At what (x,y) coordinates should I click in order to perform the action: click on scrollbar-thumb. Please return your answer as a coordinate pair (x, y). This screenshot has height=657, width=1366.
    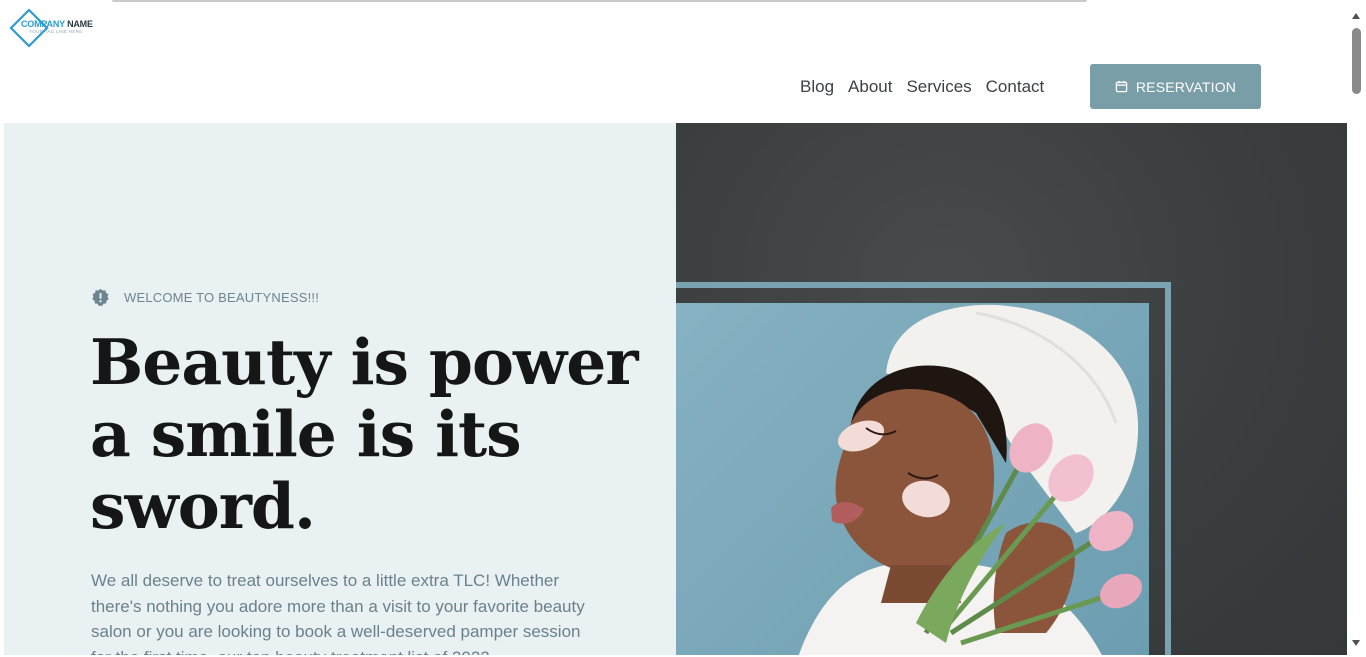
    Looking at the image, I should click on (1356, 61).